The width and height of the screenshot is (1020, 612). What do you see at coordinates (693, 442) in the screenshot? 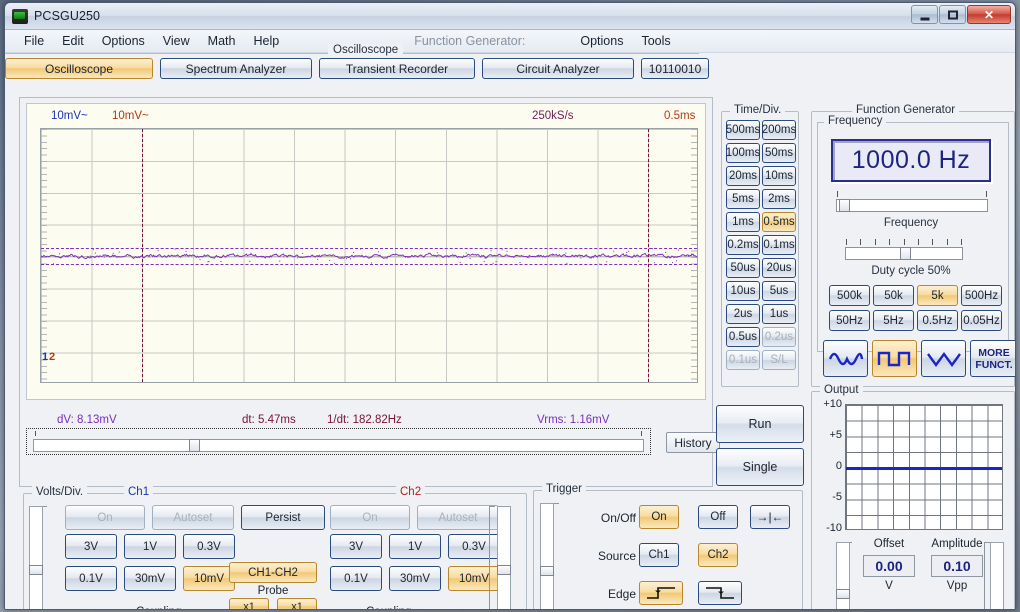
I see `history-button: History` at bounding box center [693, 442].